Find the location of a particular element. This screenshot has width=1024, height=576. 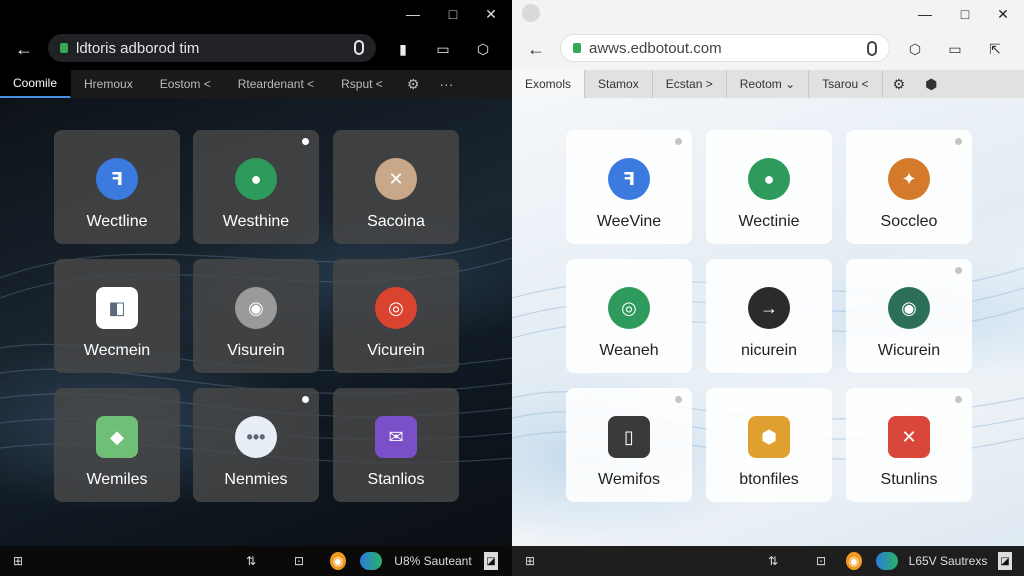

shortcut-tile: ⬢ btonfiles is located at coordinates (769, 445).